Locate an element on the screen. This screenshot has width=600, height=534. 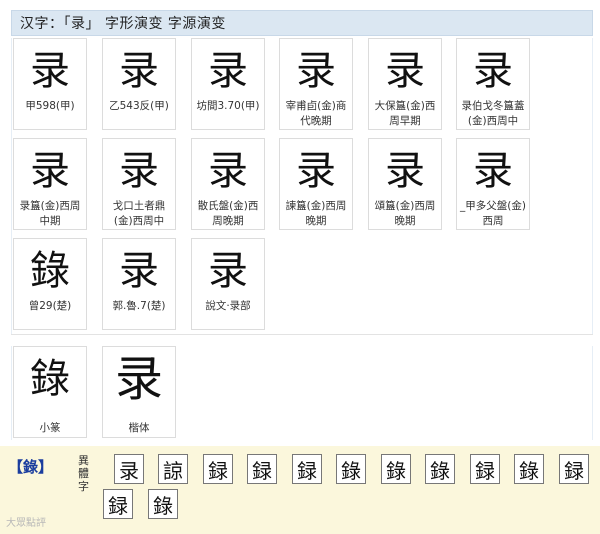
glyph-card: 录 _甲多父盤(金)西周 is located at coordinates (493, 184).